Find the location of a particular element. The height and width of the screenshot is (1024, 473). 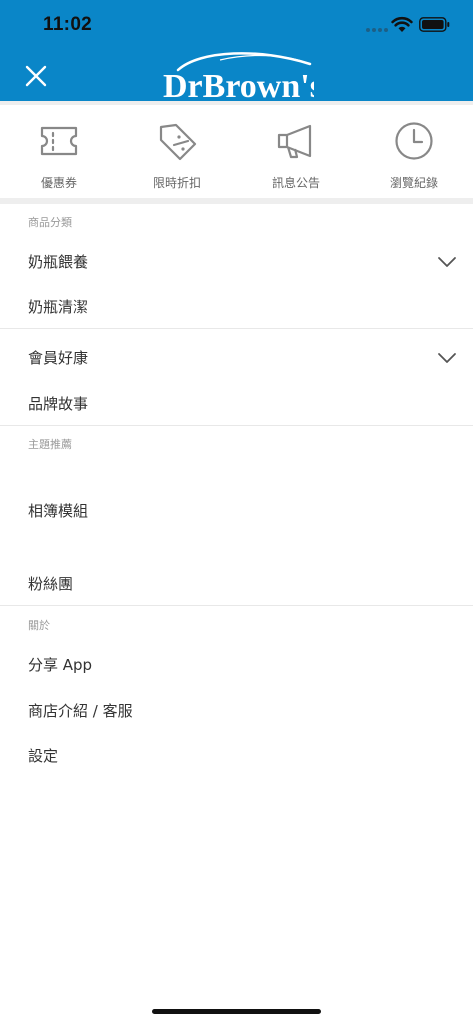

status-time: 11:02 is located at coordinates (68, 24).